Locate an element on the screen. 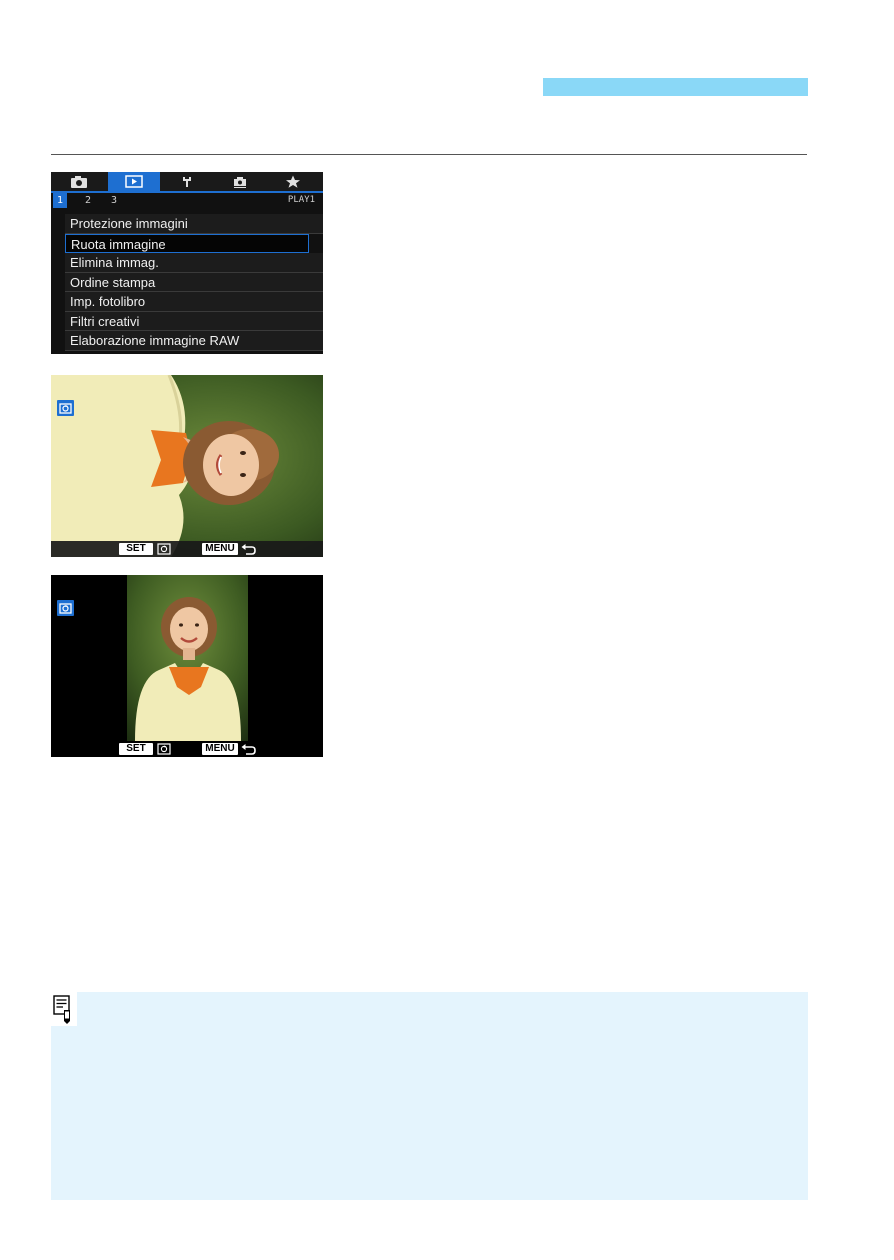 The height and width of the screenshot is (1260, 894). menu-item-raw-processing: Elaborazione immagine RAW is located at coordinates (194, 341).